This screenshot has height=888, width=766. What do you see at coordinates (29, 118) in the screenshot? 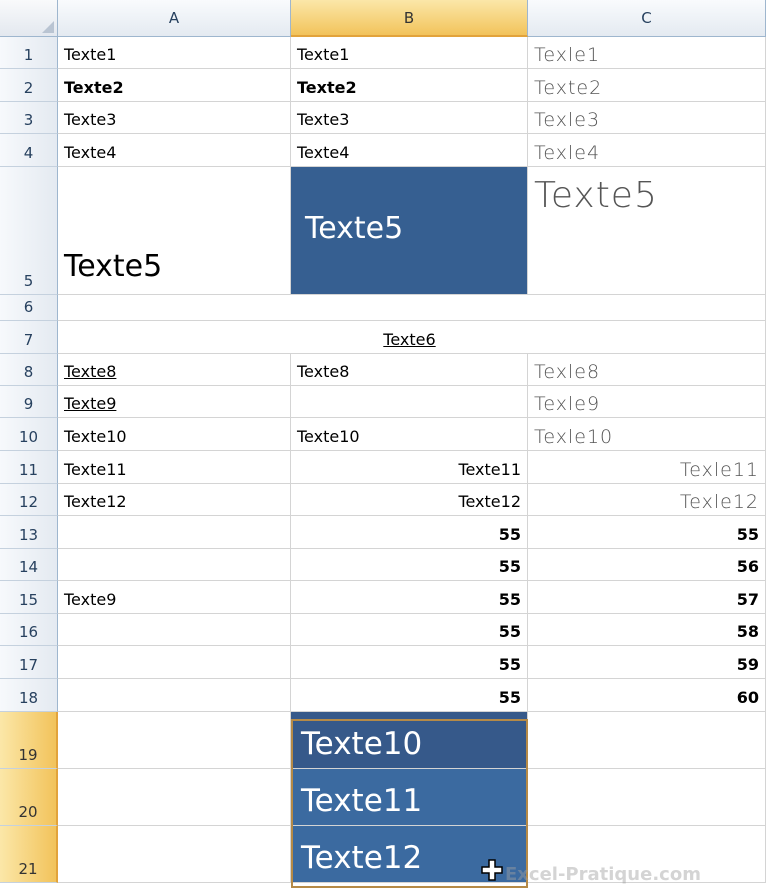
I see `row-header-3: 3` at bounding box center [29, 118].